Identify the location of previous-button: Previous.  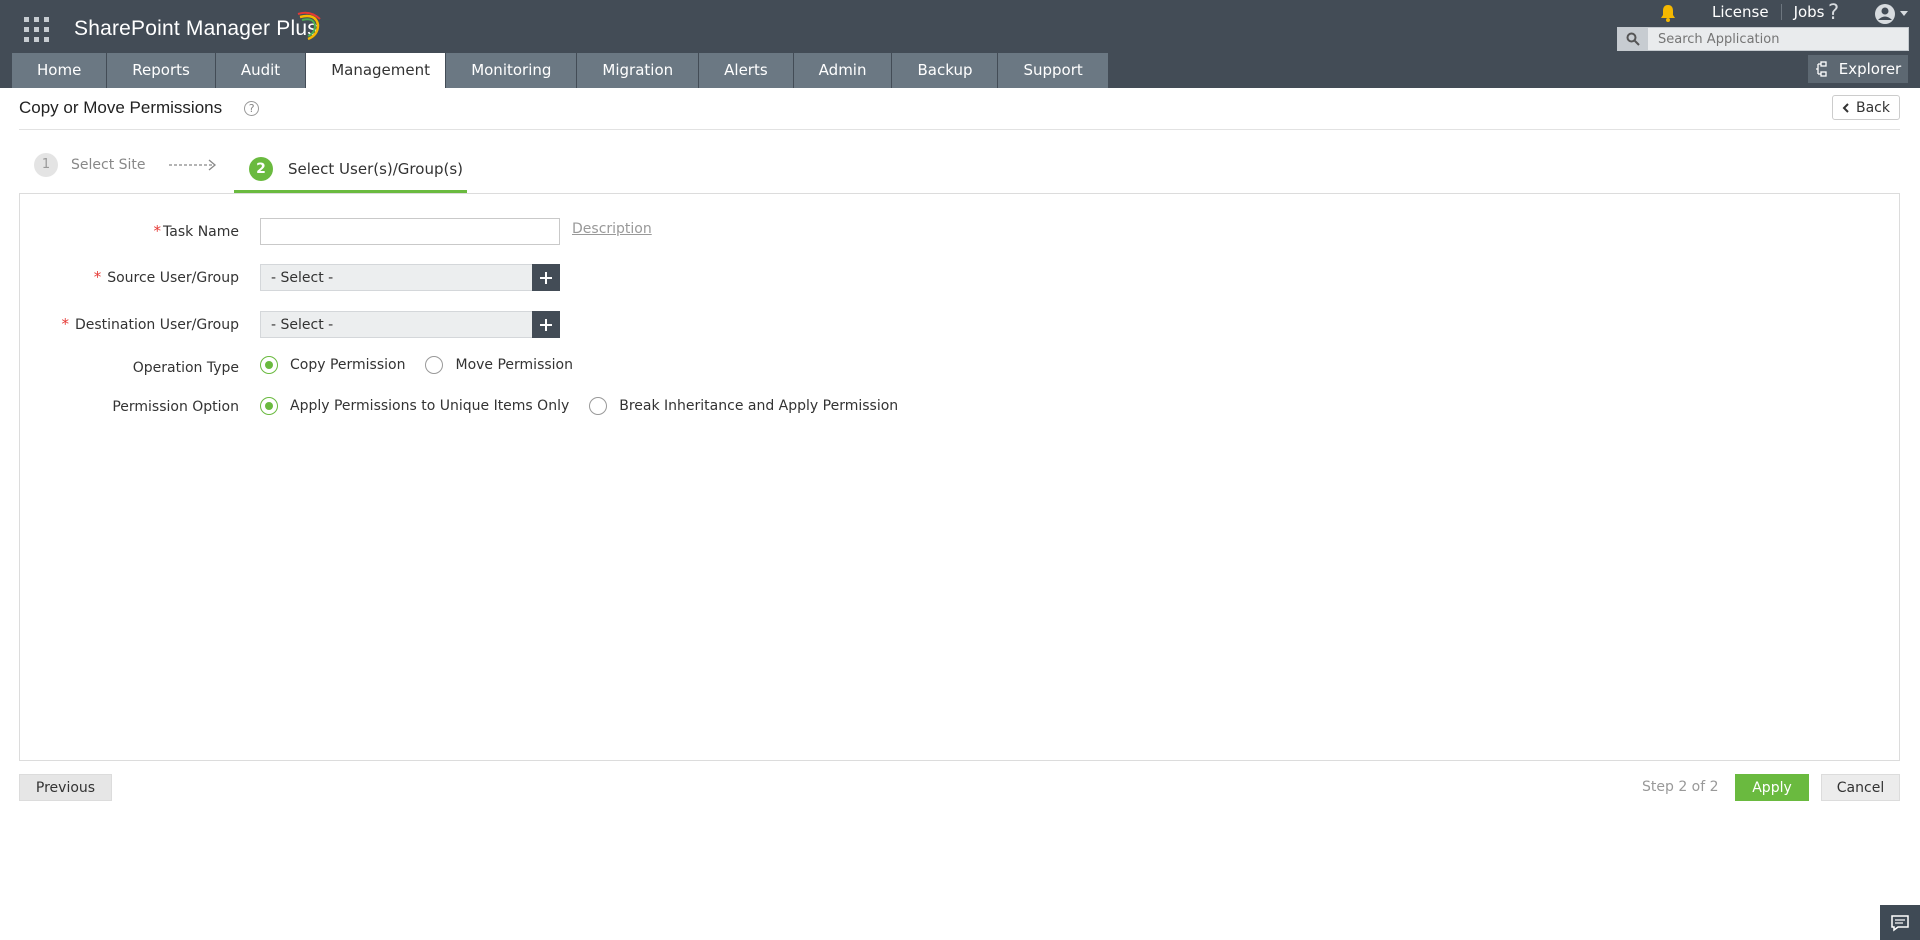
(65, 787).